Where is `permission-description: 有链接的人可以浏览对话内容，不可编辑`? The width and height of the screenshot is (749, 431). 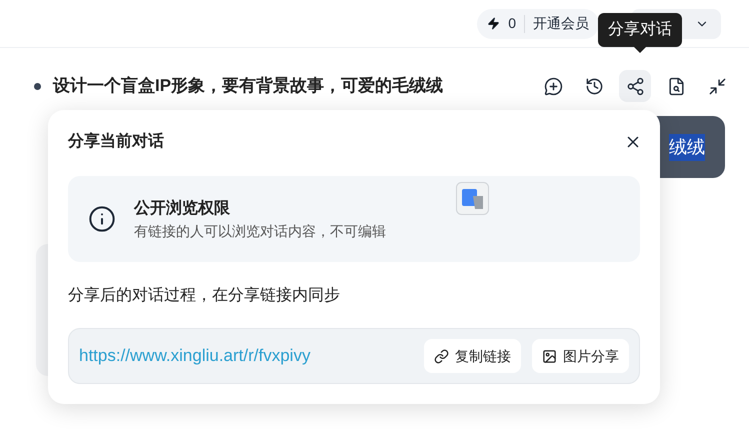
permission-description: 有链接的人可以浏览对话内容，不可编辑 is located at coordinates (260, 231).